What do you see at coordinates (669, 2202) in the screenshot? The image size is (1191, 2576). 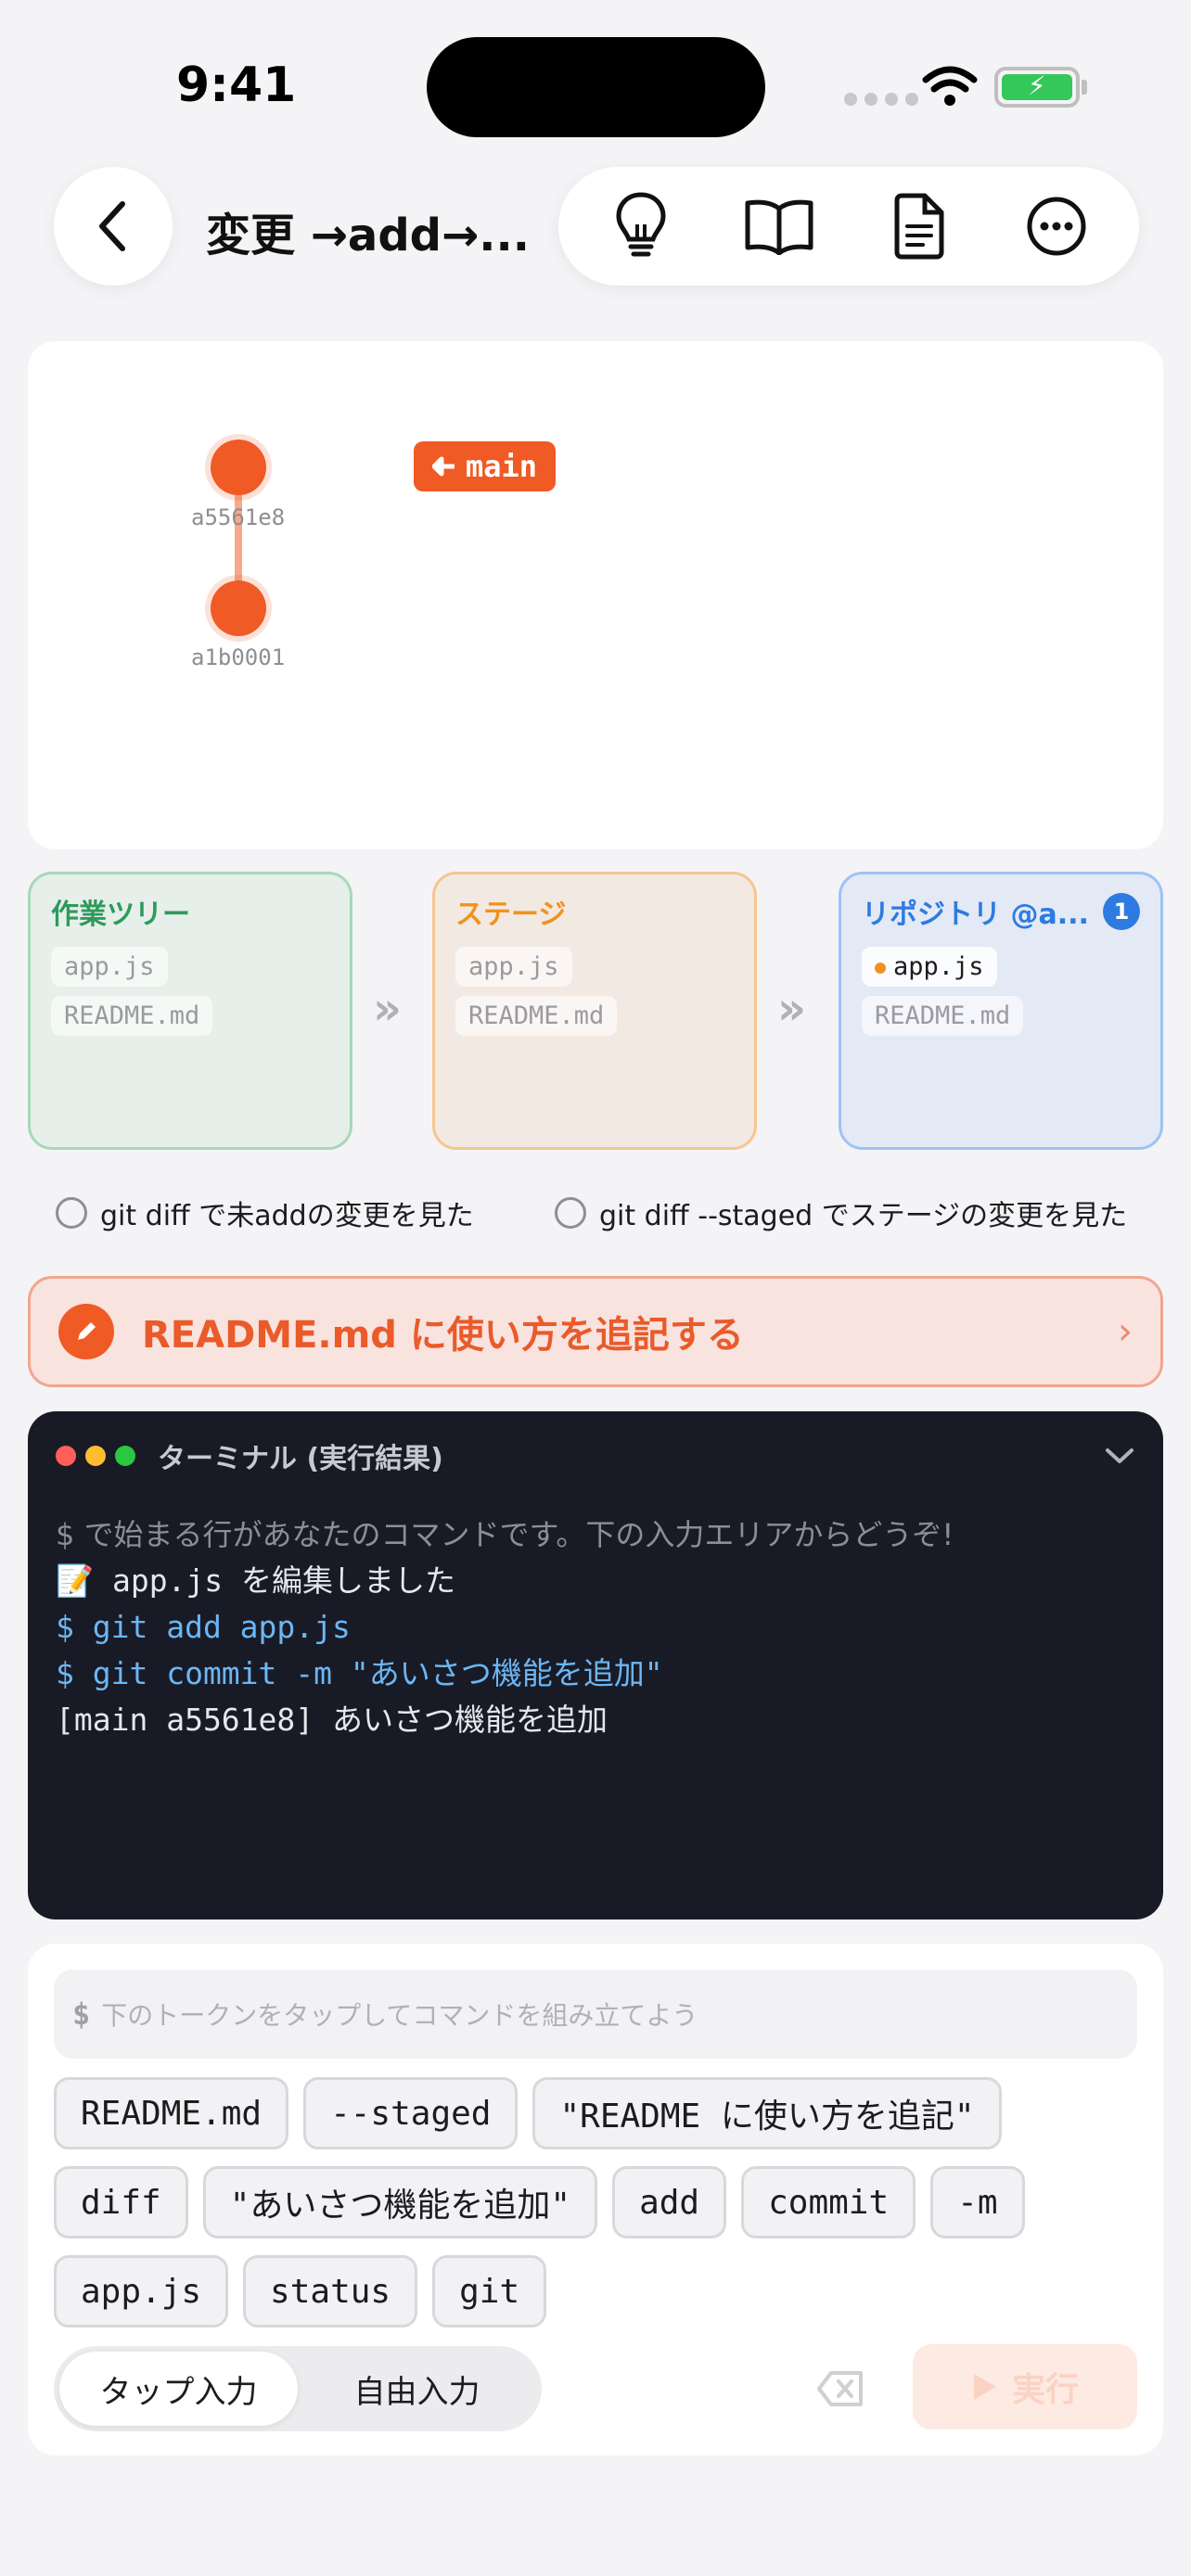 I see `token-button: add` at bounding box center [669, 2202].